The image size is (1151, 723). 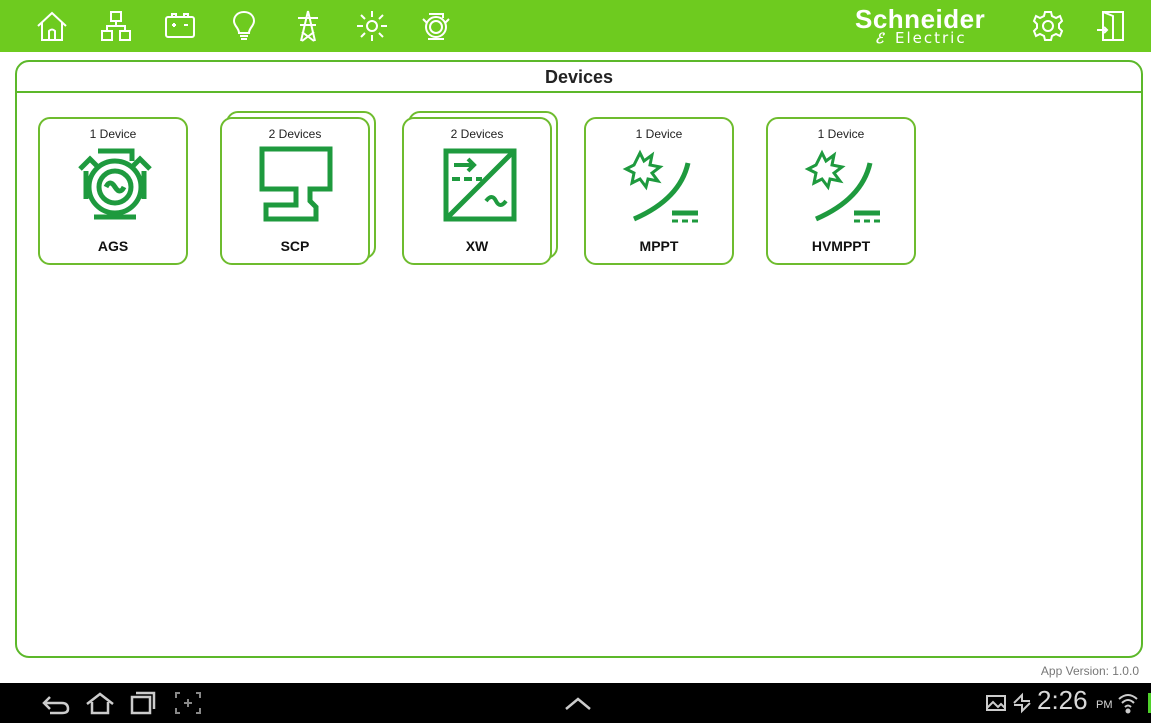 I want to click on chevron-up-icon, so click(x=578, y=703).